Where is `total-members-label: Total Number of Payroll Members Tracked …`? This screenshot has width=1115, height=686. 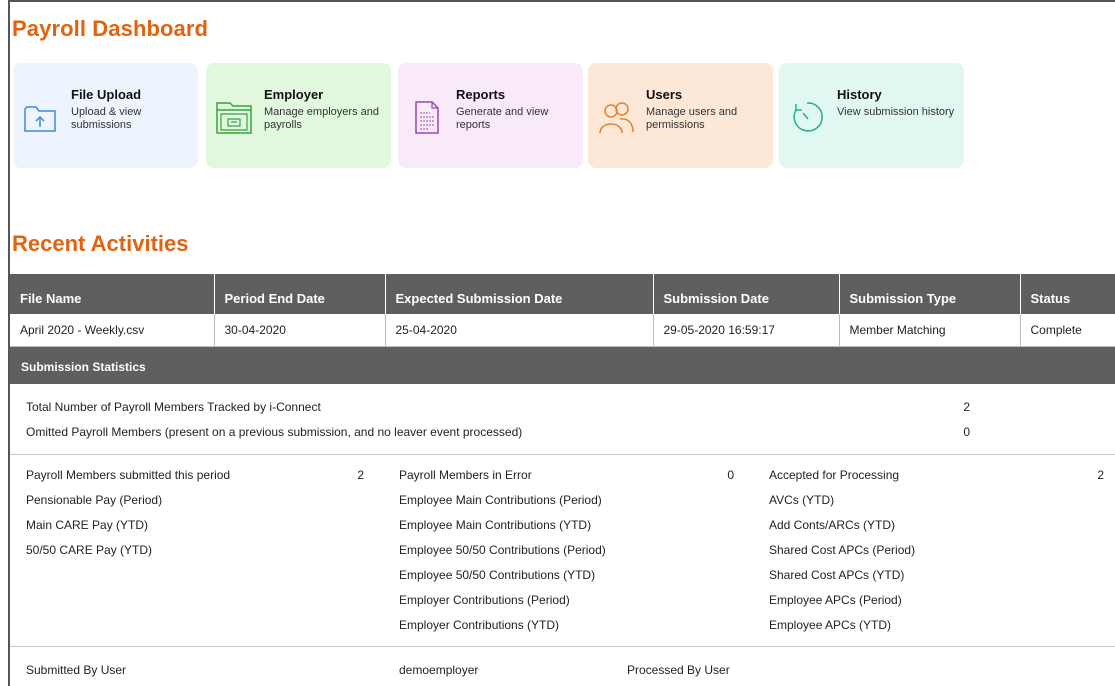
total-members-label: Total Number of Payroll Members Tracked … is located at coordinates (173, 407).